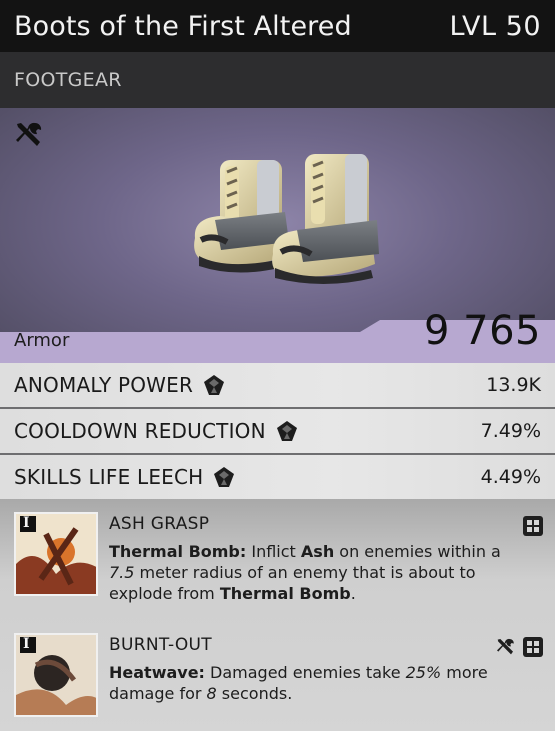 This screenshot has width=555, height=731. I want to click on armor-label: Armor, so click(42, 340).